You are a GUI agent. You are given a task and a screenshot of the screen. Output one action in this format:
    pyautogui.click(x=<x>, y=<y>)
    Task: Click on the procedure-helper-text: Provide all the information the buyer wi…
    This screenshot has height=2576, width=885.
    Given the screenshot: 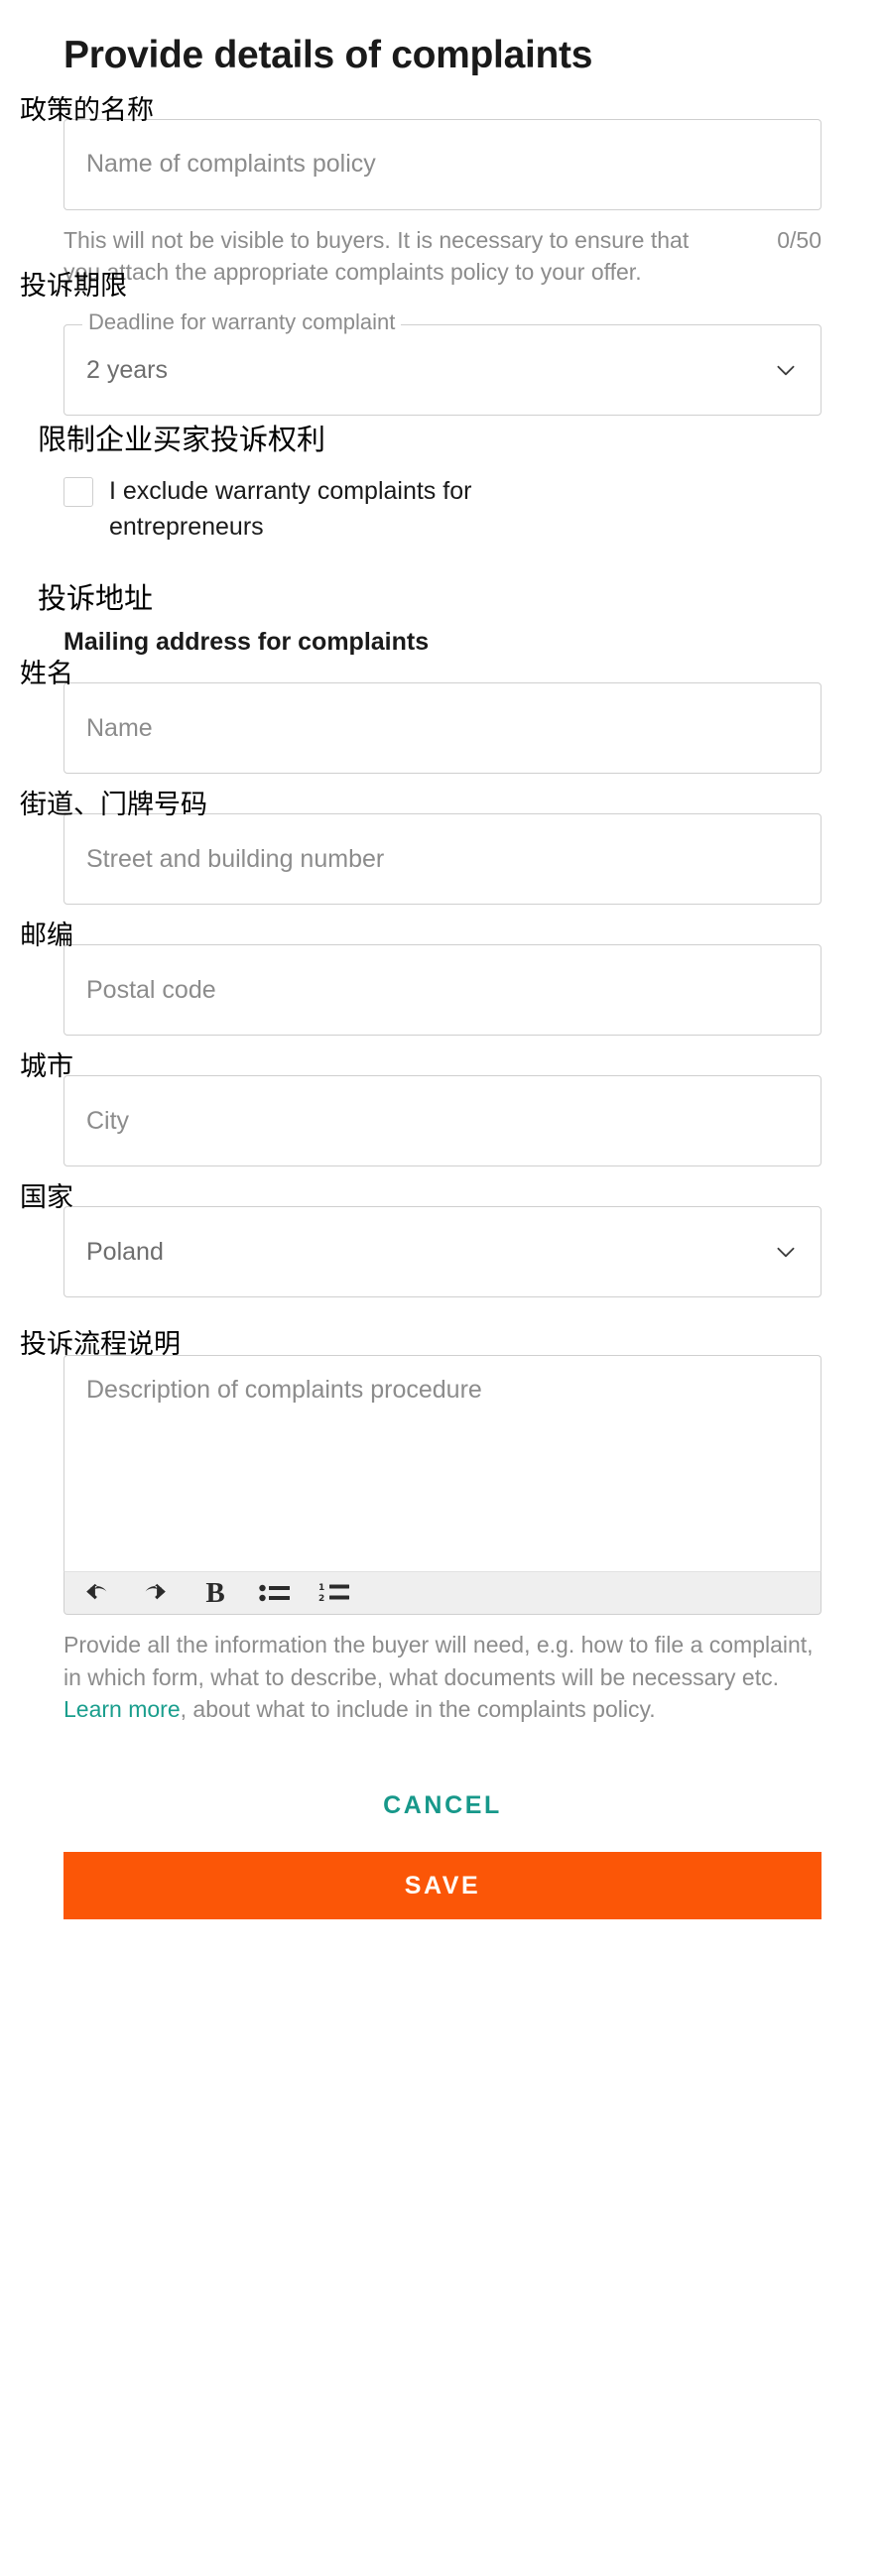 What is the action you would take?
    pyautogui.click(x=442, y=1677)
    